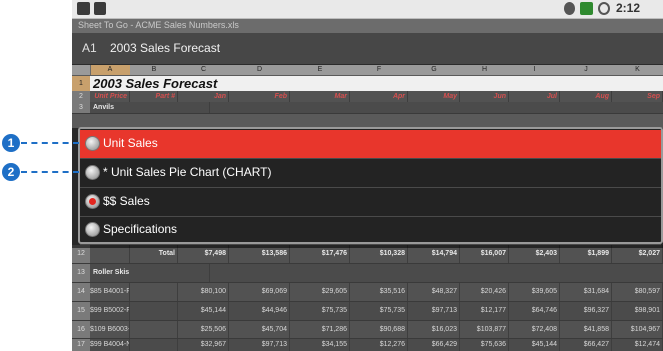 The image size is (663, 351). What do you see at coordinates (637, 345) in the screenshot?
I see `table-cell: $12,474` at bounding box center [637, 345].